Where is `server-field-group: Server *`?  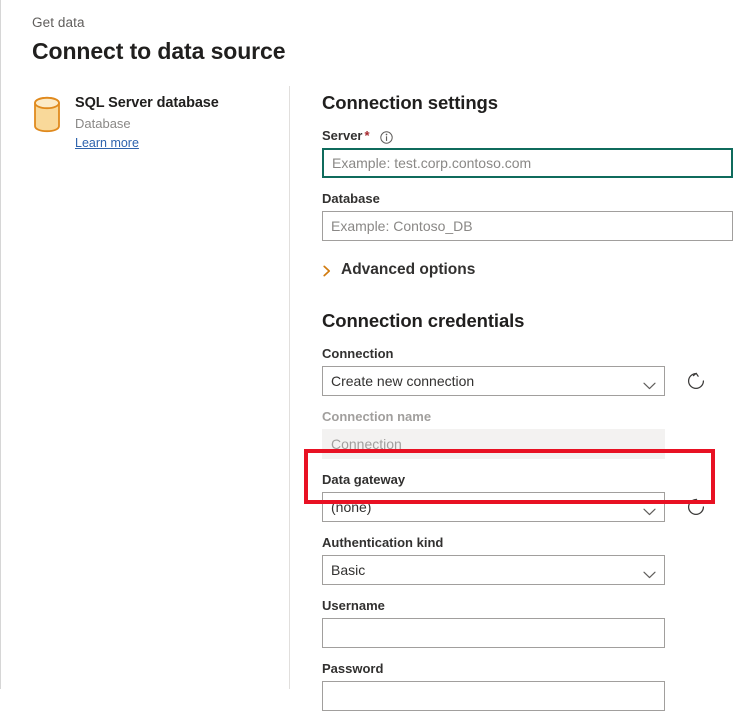
server-field-group: Server * is located at coordinates (528, 152).